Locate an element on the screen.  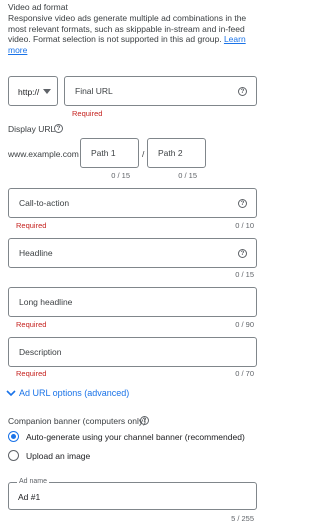
path1-field: Path 1 is located at coordinates (109, 153).